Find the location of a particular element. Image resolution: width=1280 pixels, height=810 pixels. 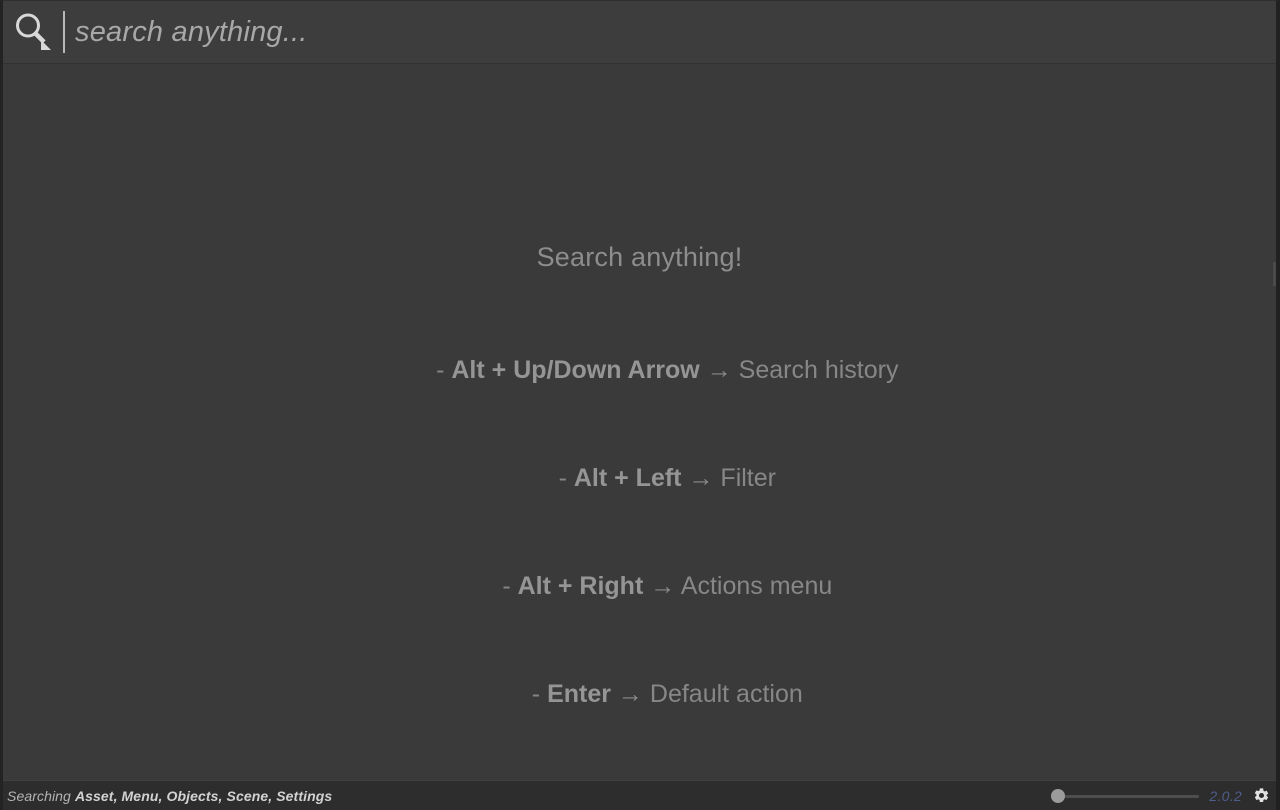

status-bar-right: 2.0.2 is located at coordinates (1160, 796).